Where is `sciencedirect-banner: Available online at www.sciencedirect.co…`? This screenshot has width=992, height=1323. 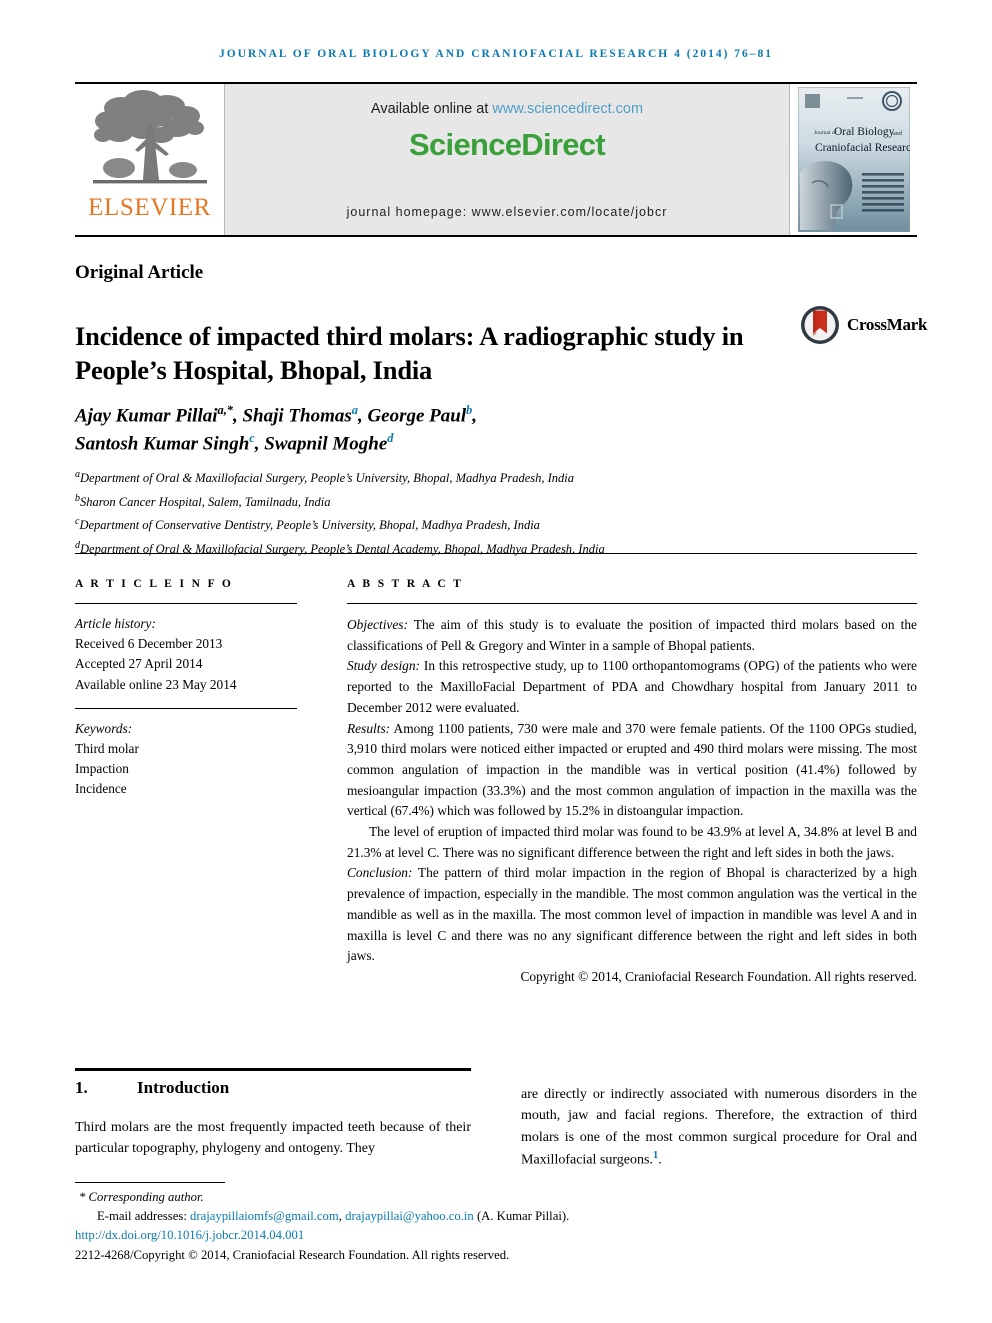
sciencedirect-banner: Available online at www.sciencedirect.co… is located at coordinates (507, 159).